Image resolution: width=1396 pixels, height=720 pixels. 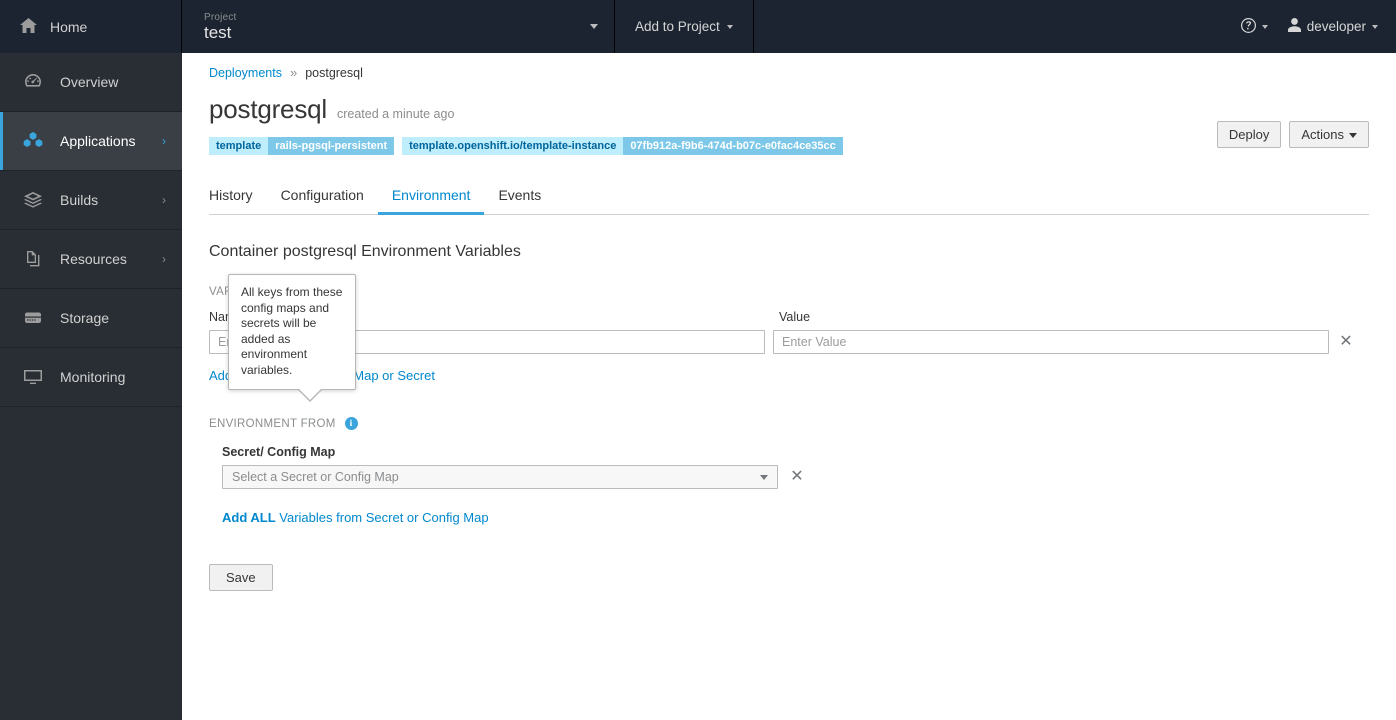 I want to click on sidebar-item-label: Overview, so click(x=89, y=82).